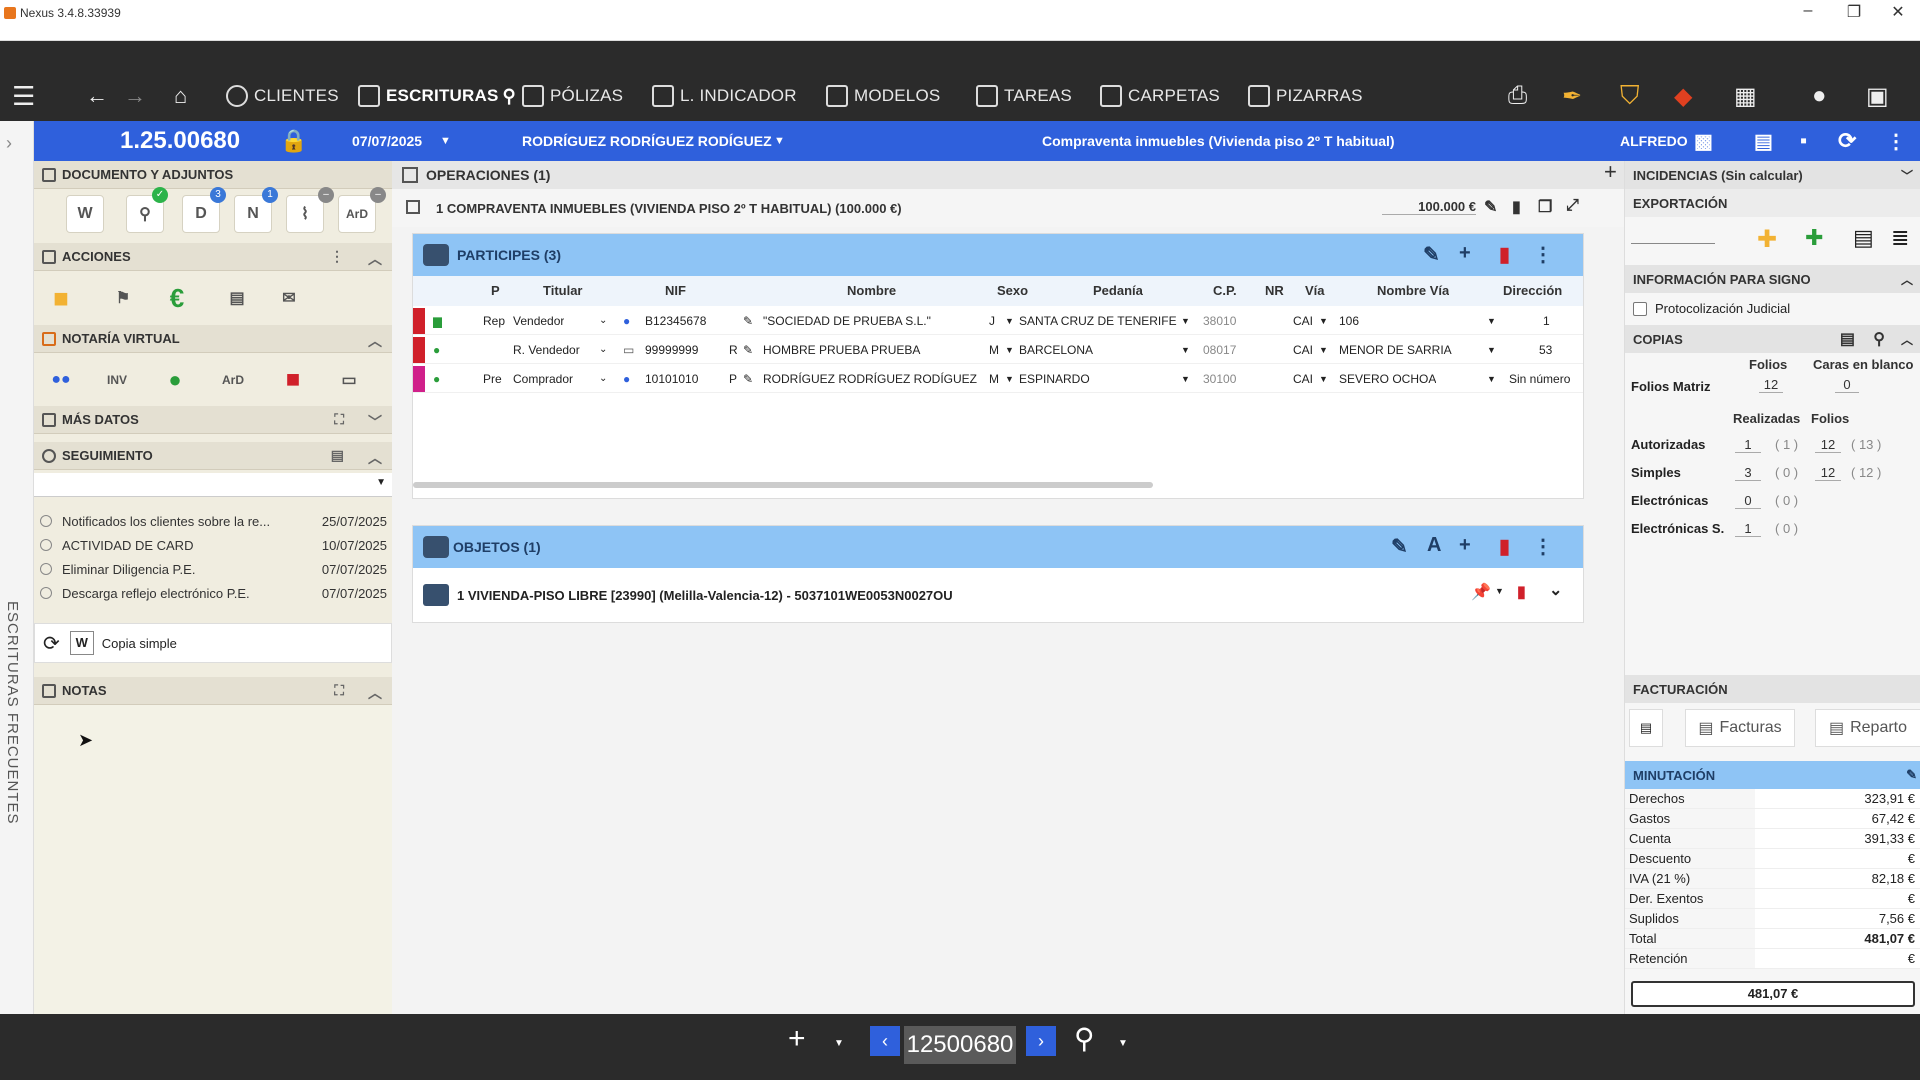  Describe the element at coordinates (177, 298) in the screenshot. I see `euro-button: €` at that location.